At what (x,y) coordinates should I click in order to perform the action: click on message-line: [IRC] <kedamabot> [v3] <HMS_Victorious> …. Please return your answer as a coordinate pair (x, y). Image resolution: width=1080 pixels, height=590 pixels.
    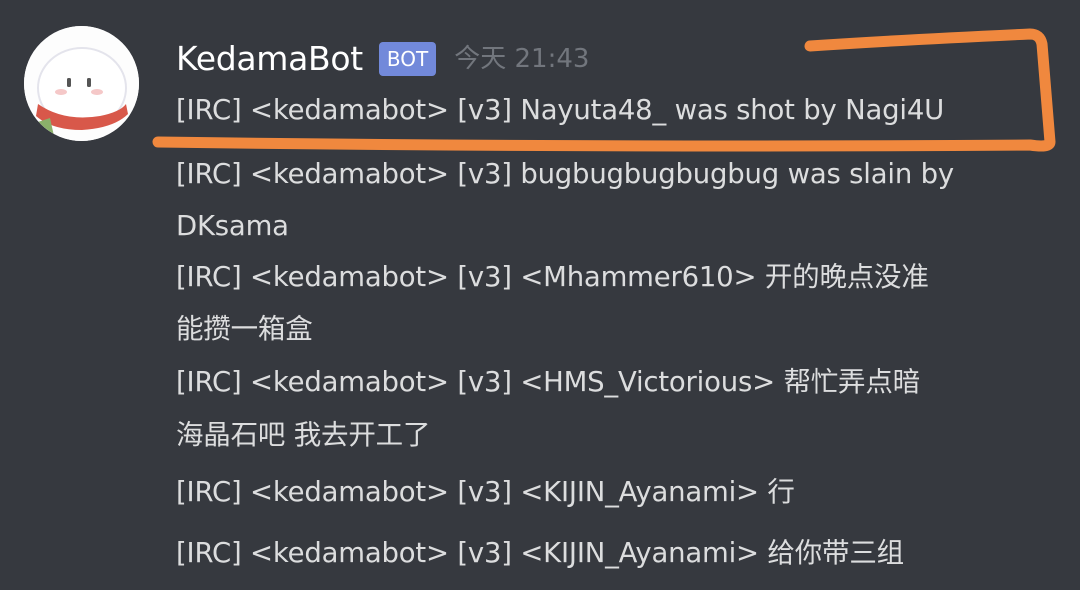
    Looking at the image, I should click on (548, 382).